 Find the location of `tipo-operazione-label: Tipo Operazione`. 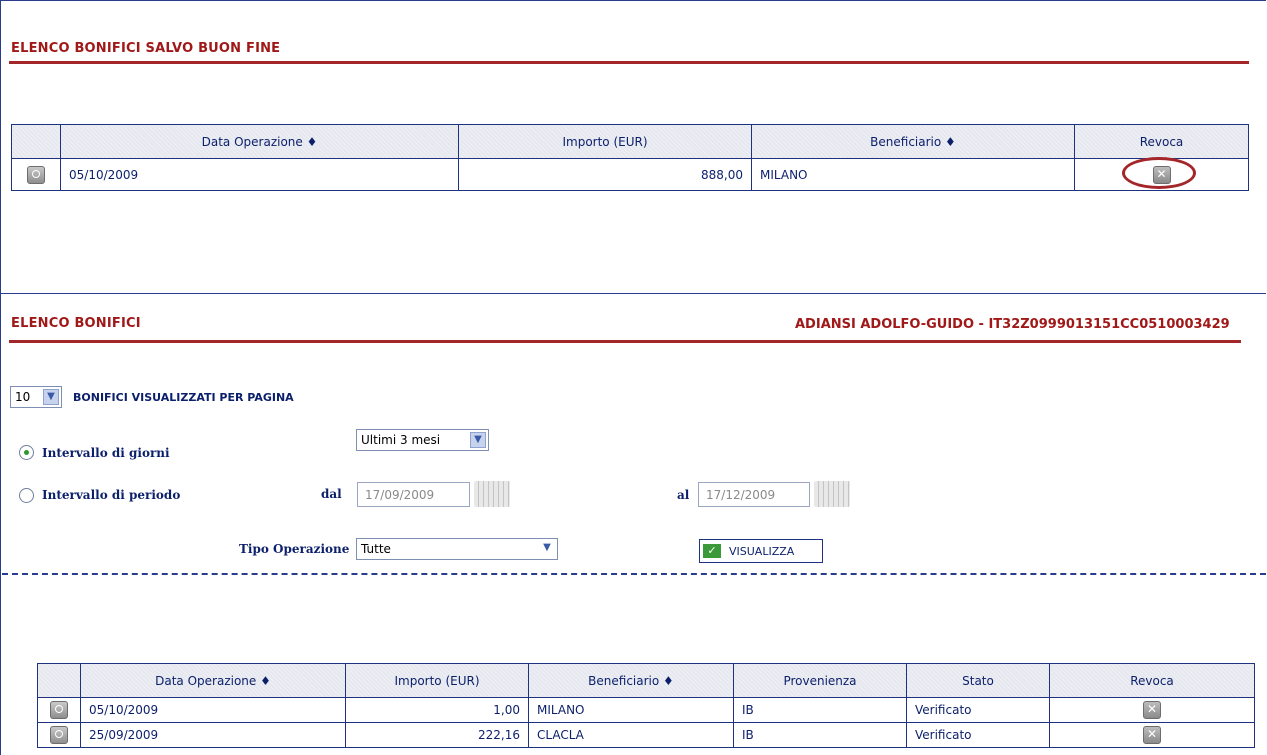

tipo-operazione-label: Tipo Operazione is located at coordinates (294, 549).